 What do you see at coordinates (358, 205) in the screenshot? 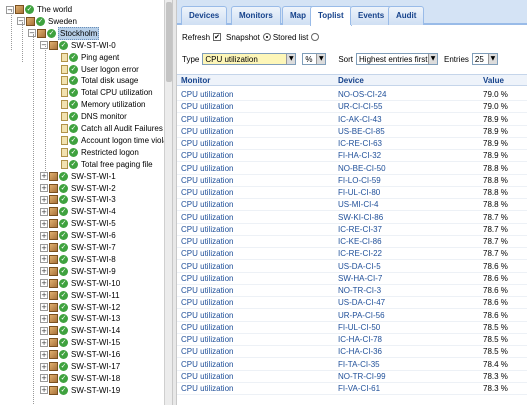
I see `device-cell: US-MI-CI-4` at bounding box center [358, 205].